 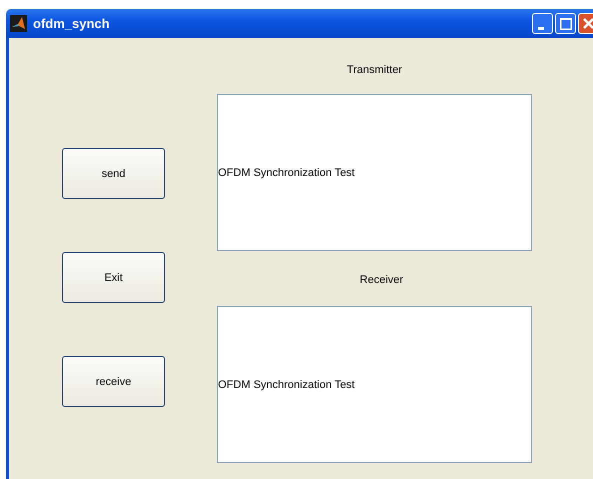 I want to click on app-icon, so click(x=18, y=23).